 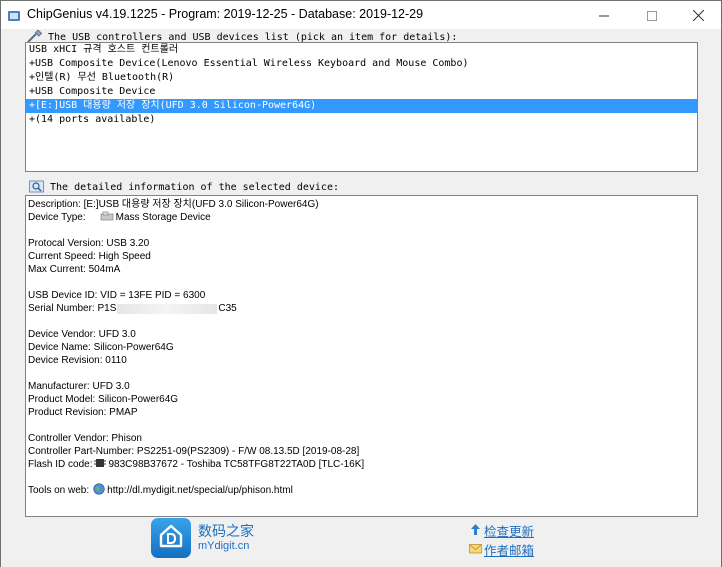 I want to click on device-type-label: Device Type:, so click(x=57, y=217).